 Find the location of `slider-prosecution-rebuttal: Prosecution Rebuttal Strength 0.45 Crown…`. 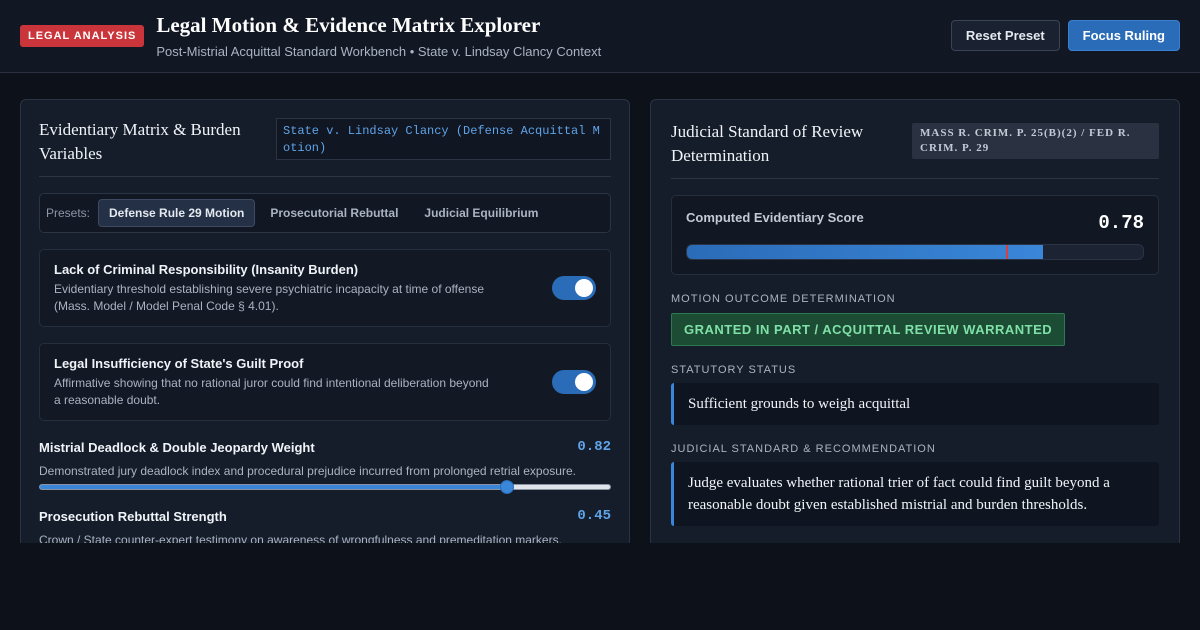

slider-prosecution-rebuttal: Prosecution Rebuttal Strength 0.45 Crown… is located at coordinates (325, 525).